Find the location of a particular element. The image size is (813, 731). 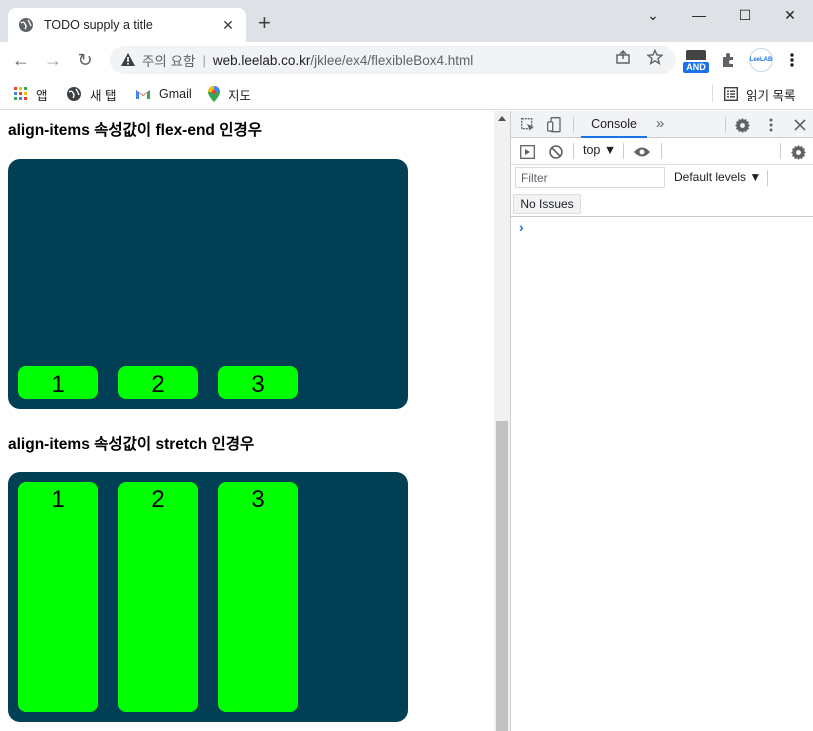

context-selector: top ▼ is located at coordinates (599, 150).